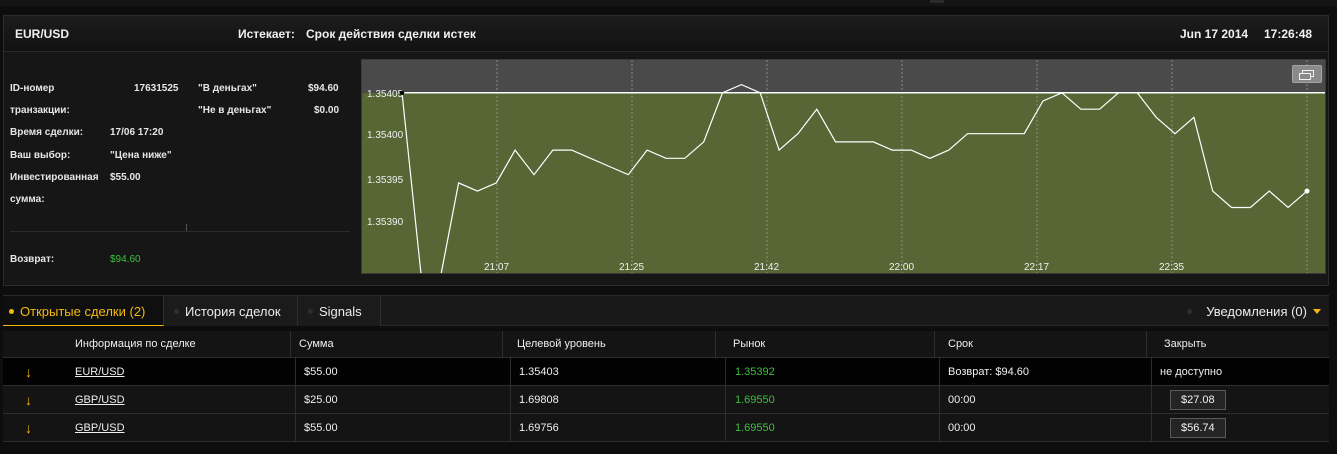 This screenshot has height=454, width=1337. Describe the element at coordinates (32, 259) in the screenshot. I see `return-label: Возврат:` at that location.